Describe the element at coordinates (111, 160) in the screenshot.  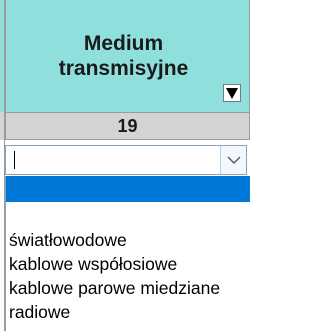
I see `combo-input` at that location.